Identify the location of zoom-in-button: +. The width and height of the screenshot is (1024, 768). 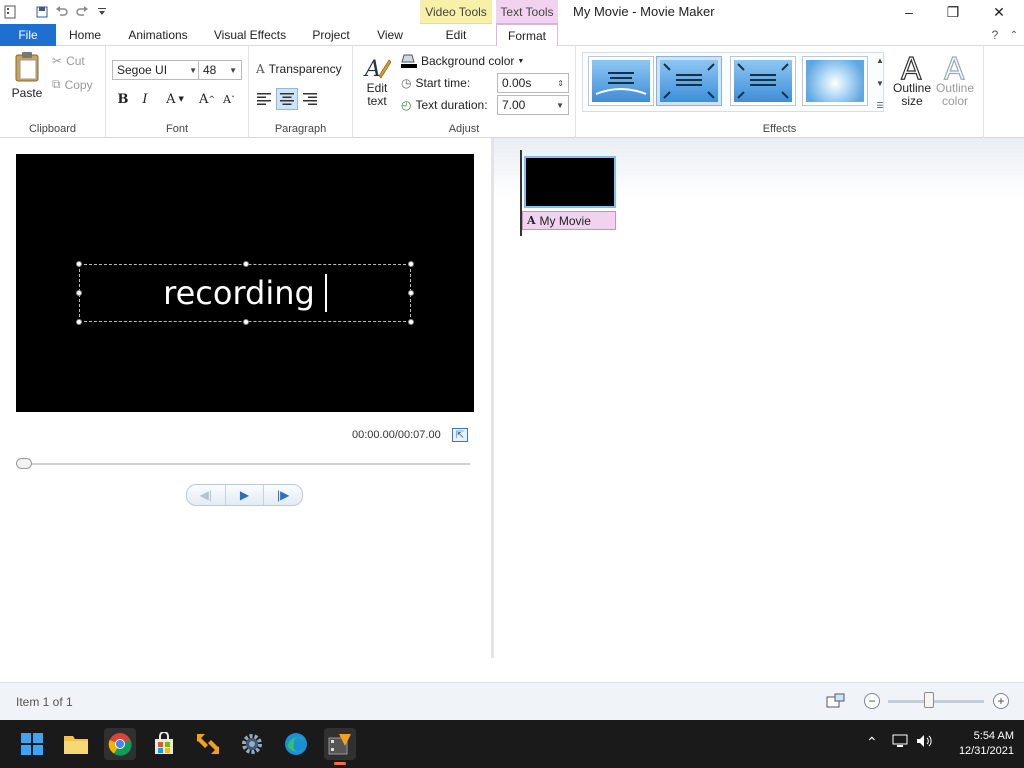
(1001, 701).